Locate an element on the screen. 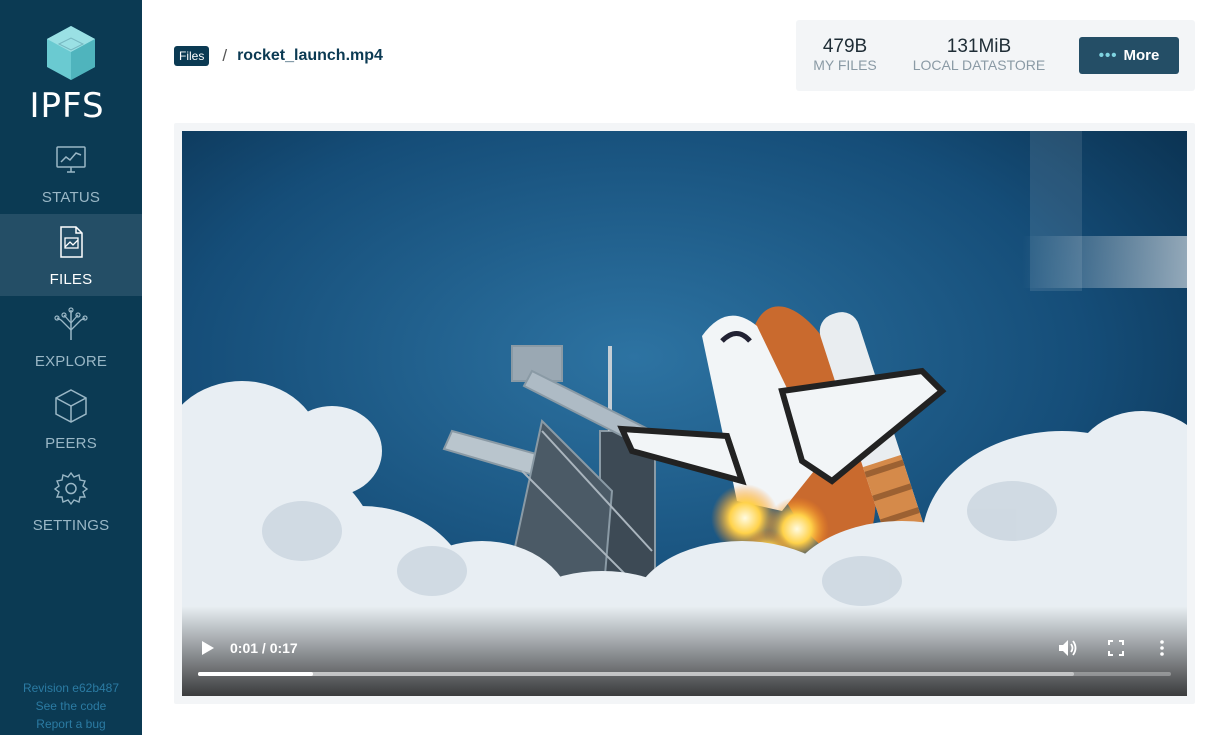 This screenshot has height=735, width=1222. sidebar-item-settings: SETTINGS is located at coordinates (71, 501).